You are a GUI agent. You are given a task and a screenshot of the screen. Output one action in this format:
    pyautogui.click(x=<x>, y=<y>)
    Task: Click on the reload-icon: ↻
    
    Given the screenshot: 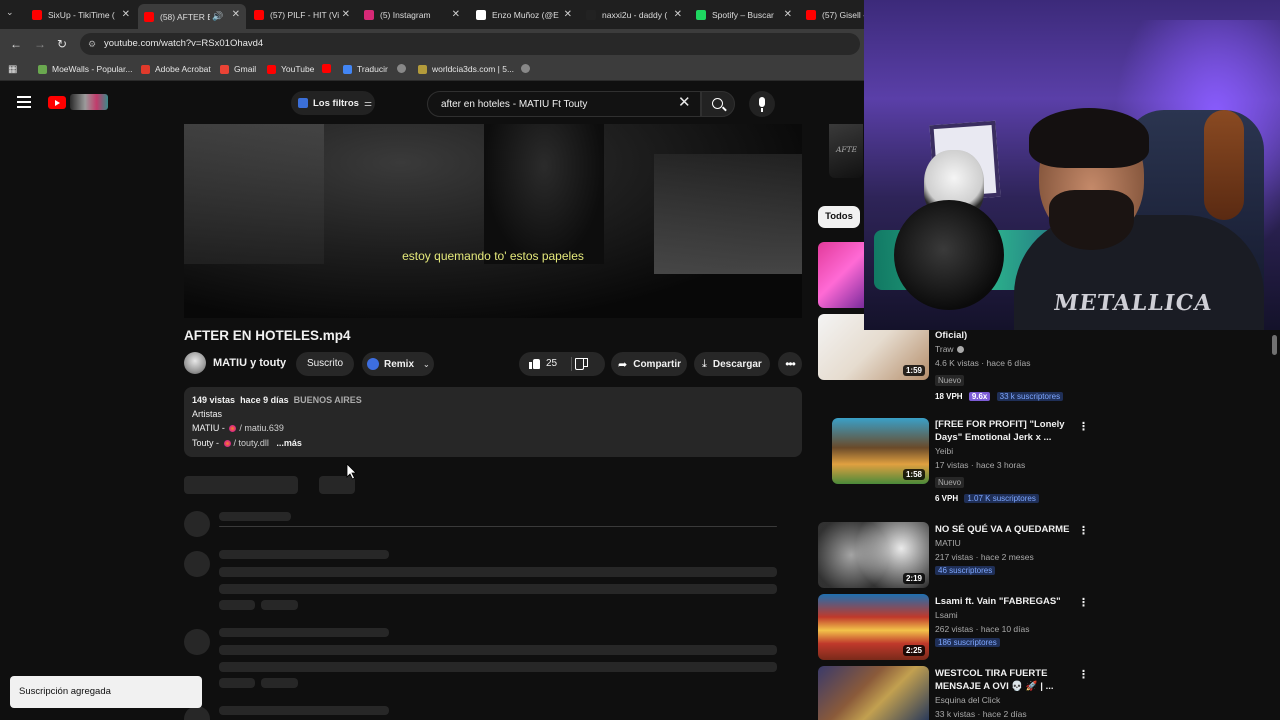 What is the action you would take?
    pyautogui.click(x=62, y=44)
    